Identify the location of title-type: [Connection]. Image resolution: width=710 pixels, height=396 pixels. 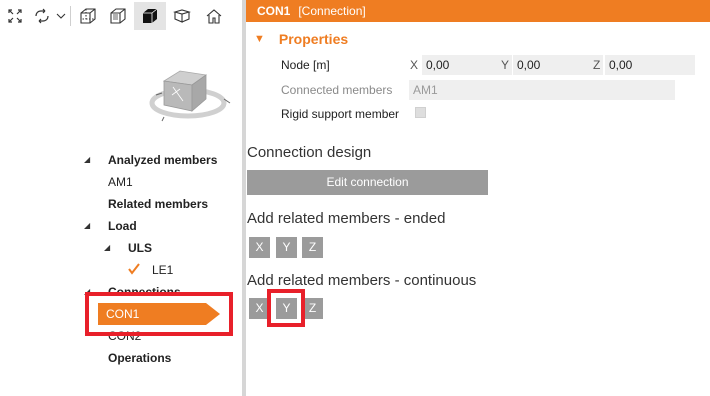
(332, 11).